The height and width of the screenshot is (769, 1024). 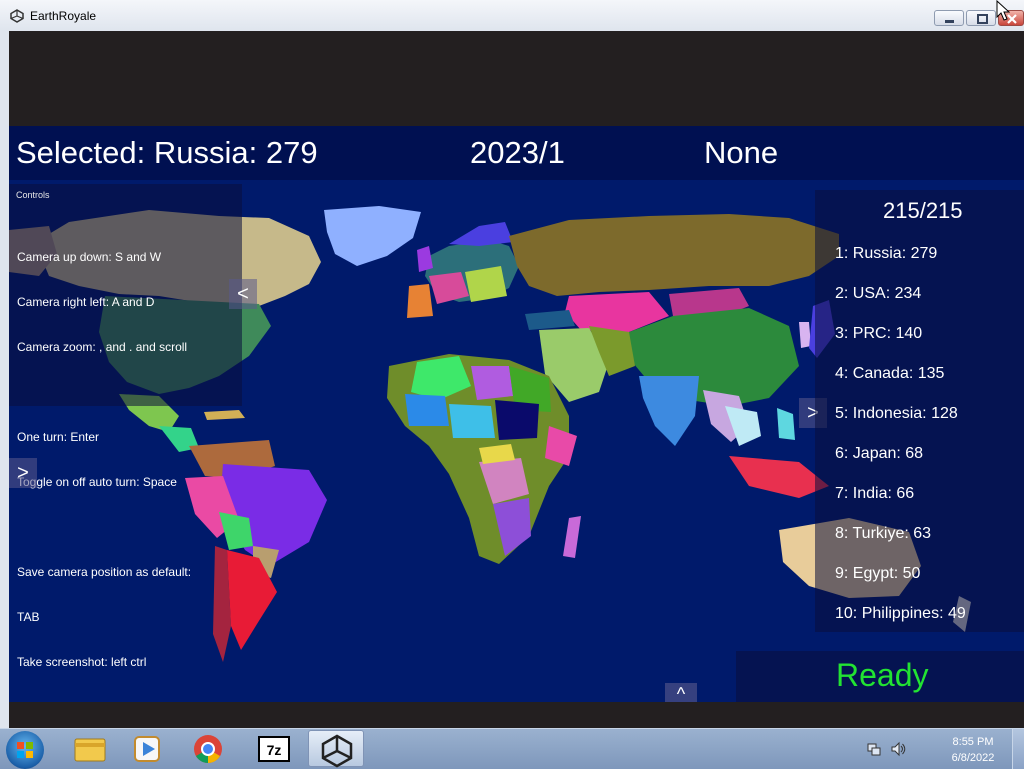 I want to click on file-explorer-icon, so click(x=90, y=750).